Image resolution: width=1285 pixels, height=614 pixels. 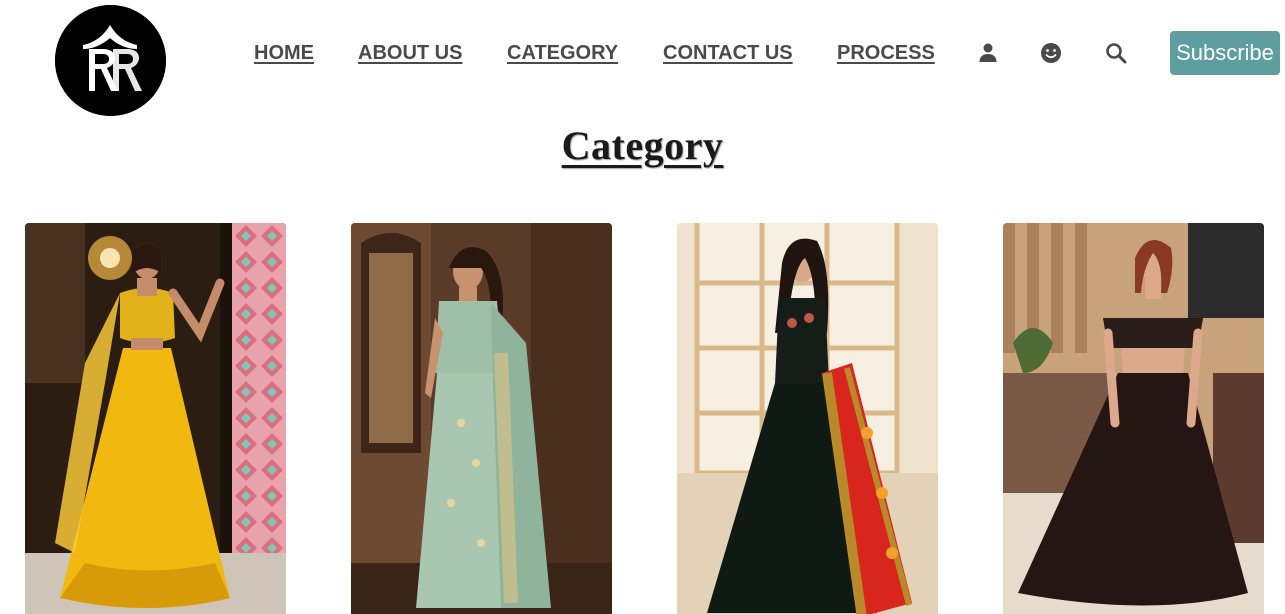 I want to click on category-card-off-shoulder-gown, so click(x=1133, y=418).